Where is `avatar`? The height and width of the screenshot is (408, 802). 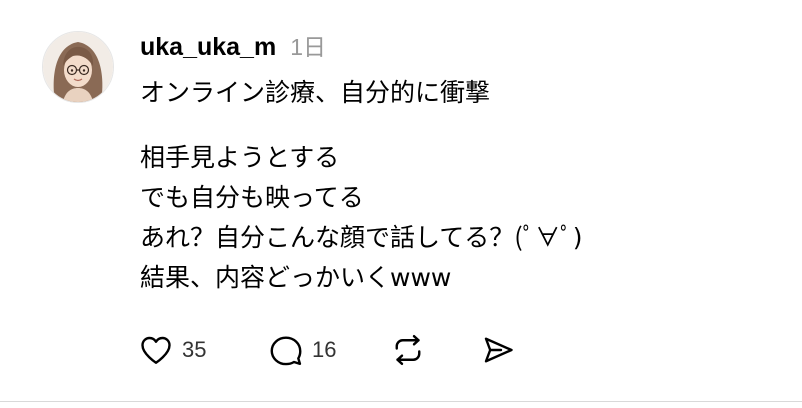
avatar is located at coordinates (78, 67).